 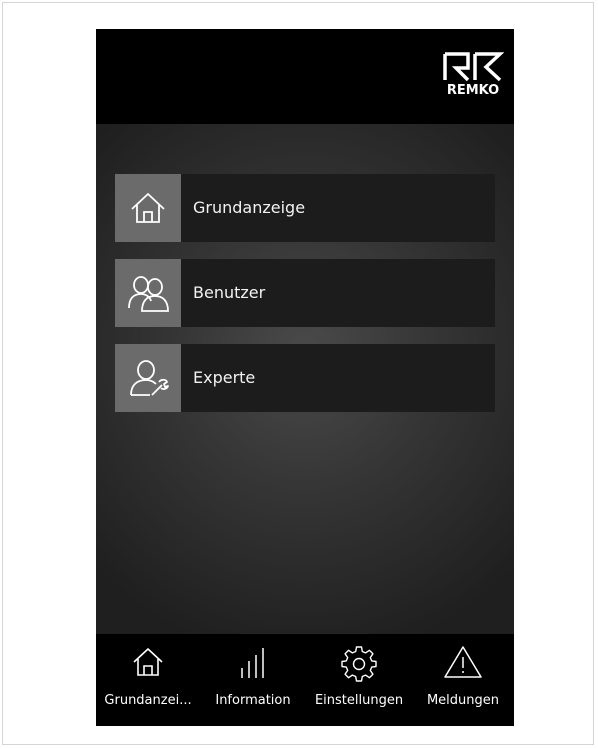 What do you see at coordinates (224, 377) in the screenshot?
I see `menu-item-label: Experte` at bounding box center [224, 377].